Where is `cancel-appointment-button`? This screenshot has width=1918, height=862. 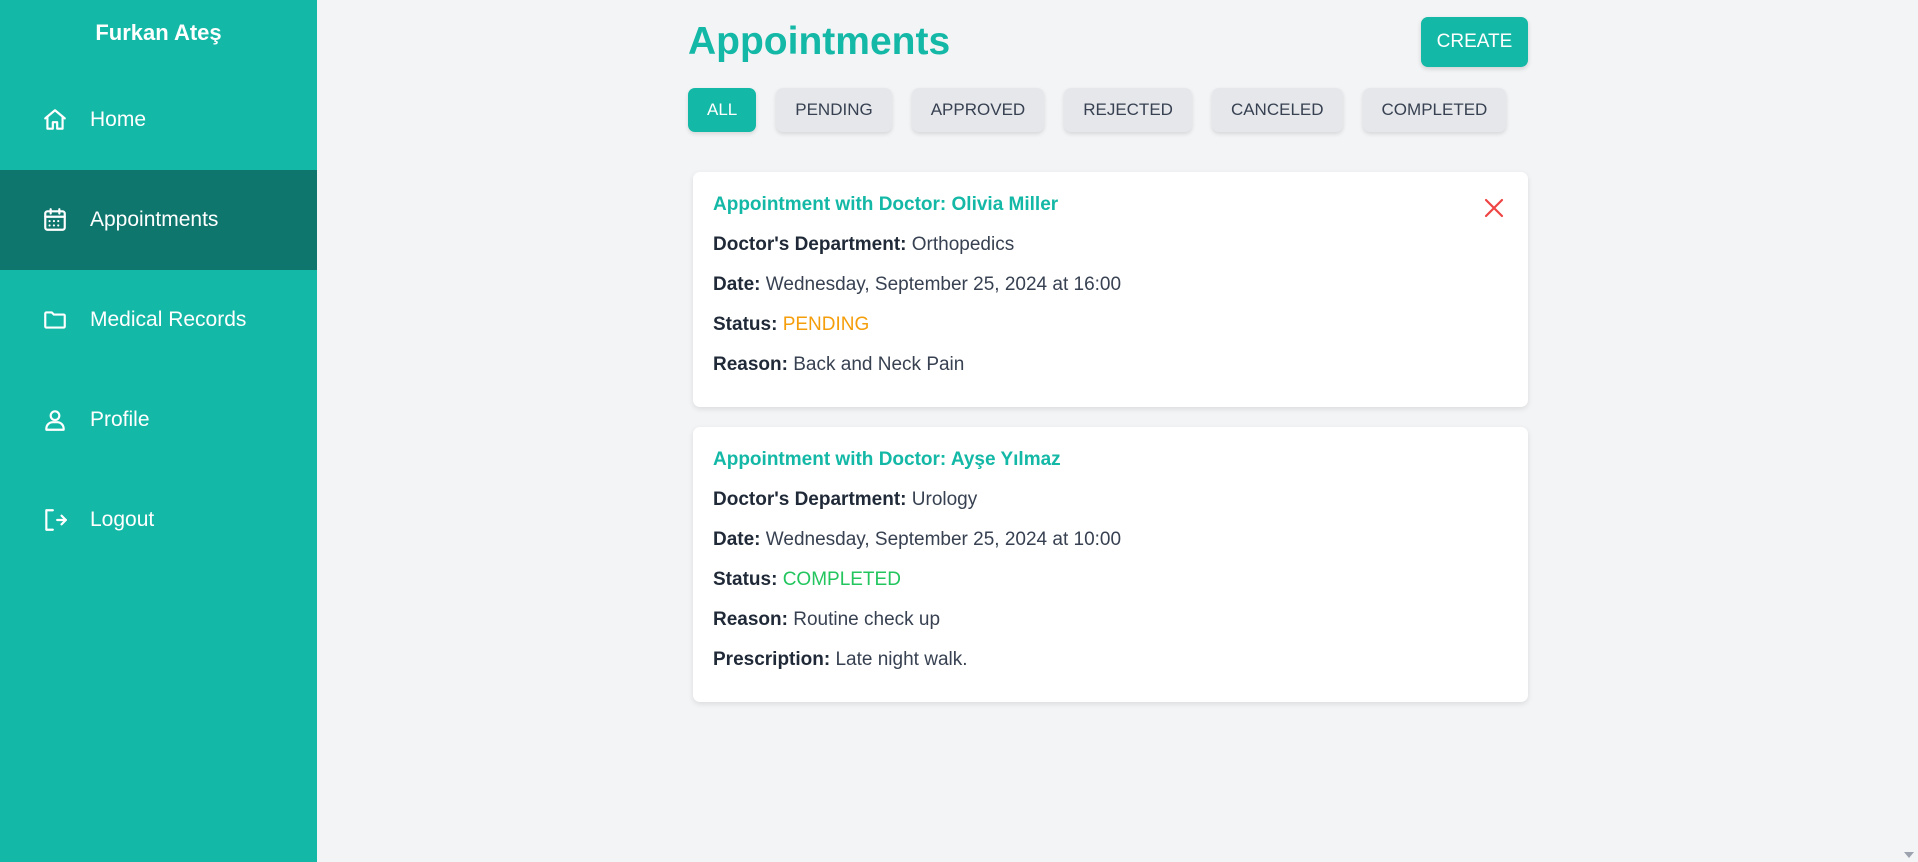
cancel-appointment-button is located at coordinates (1494, 208).